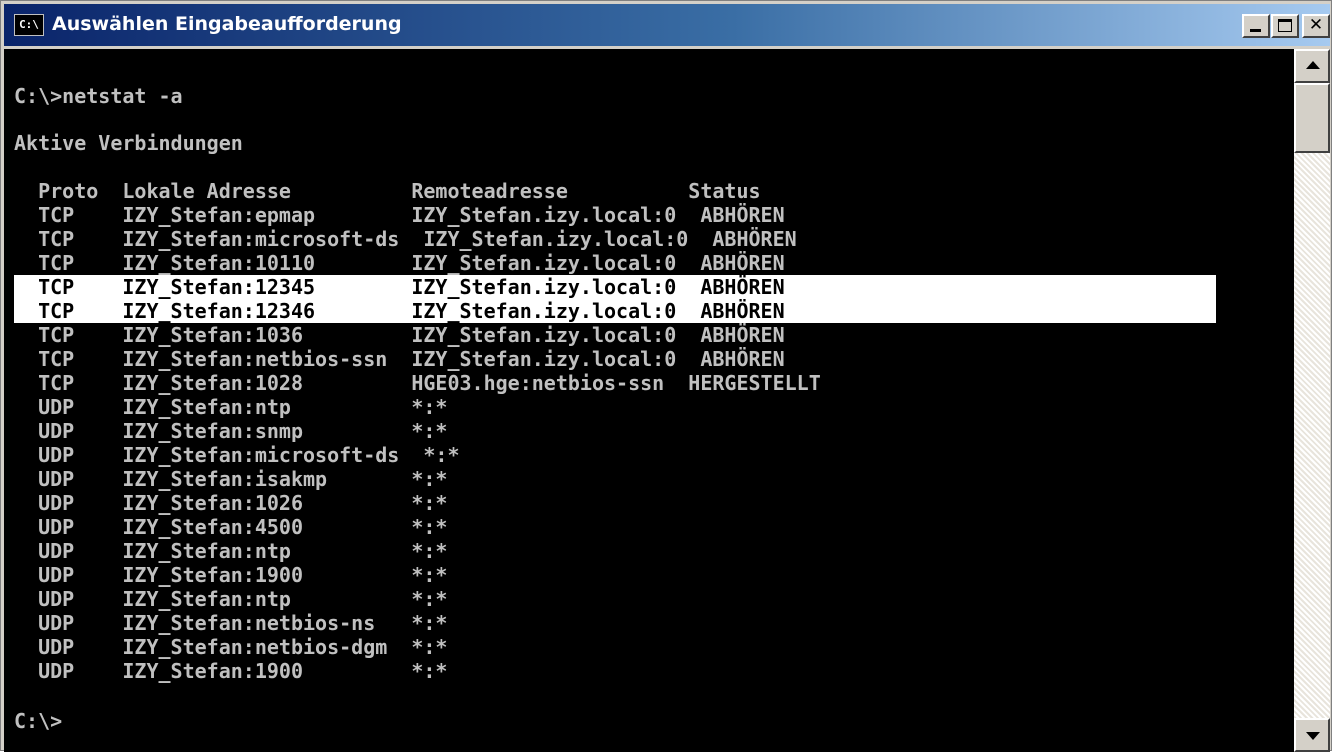 This screenshot has width=1332, height=752. What do you see at coordinates (98, 96) in the screenshot?
I see `command-line: C:\>netstat -a` at bounding box center [98, 96].